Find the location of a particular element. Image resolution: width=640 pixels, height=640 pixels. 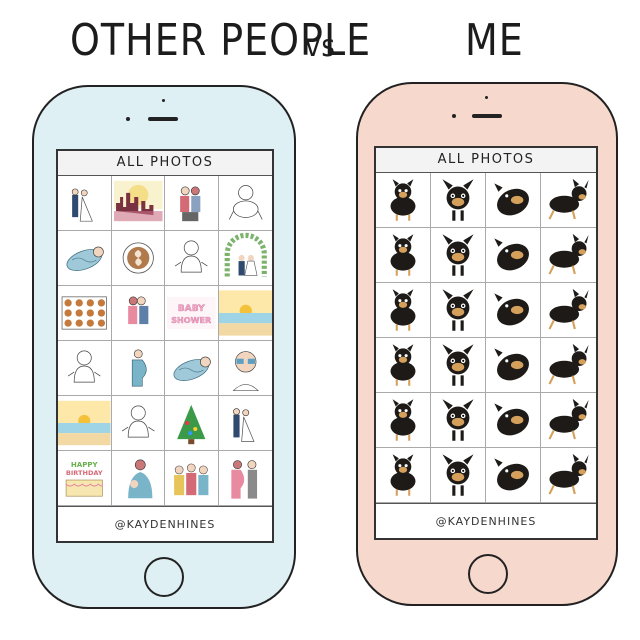

title-vs: vs is located at coordinates (320, 47).